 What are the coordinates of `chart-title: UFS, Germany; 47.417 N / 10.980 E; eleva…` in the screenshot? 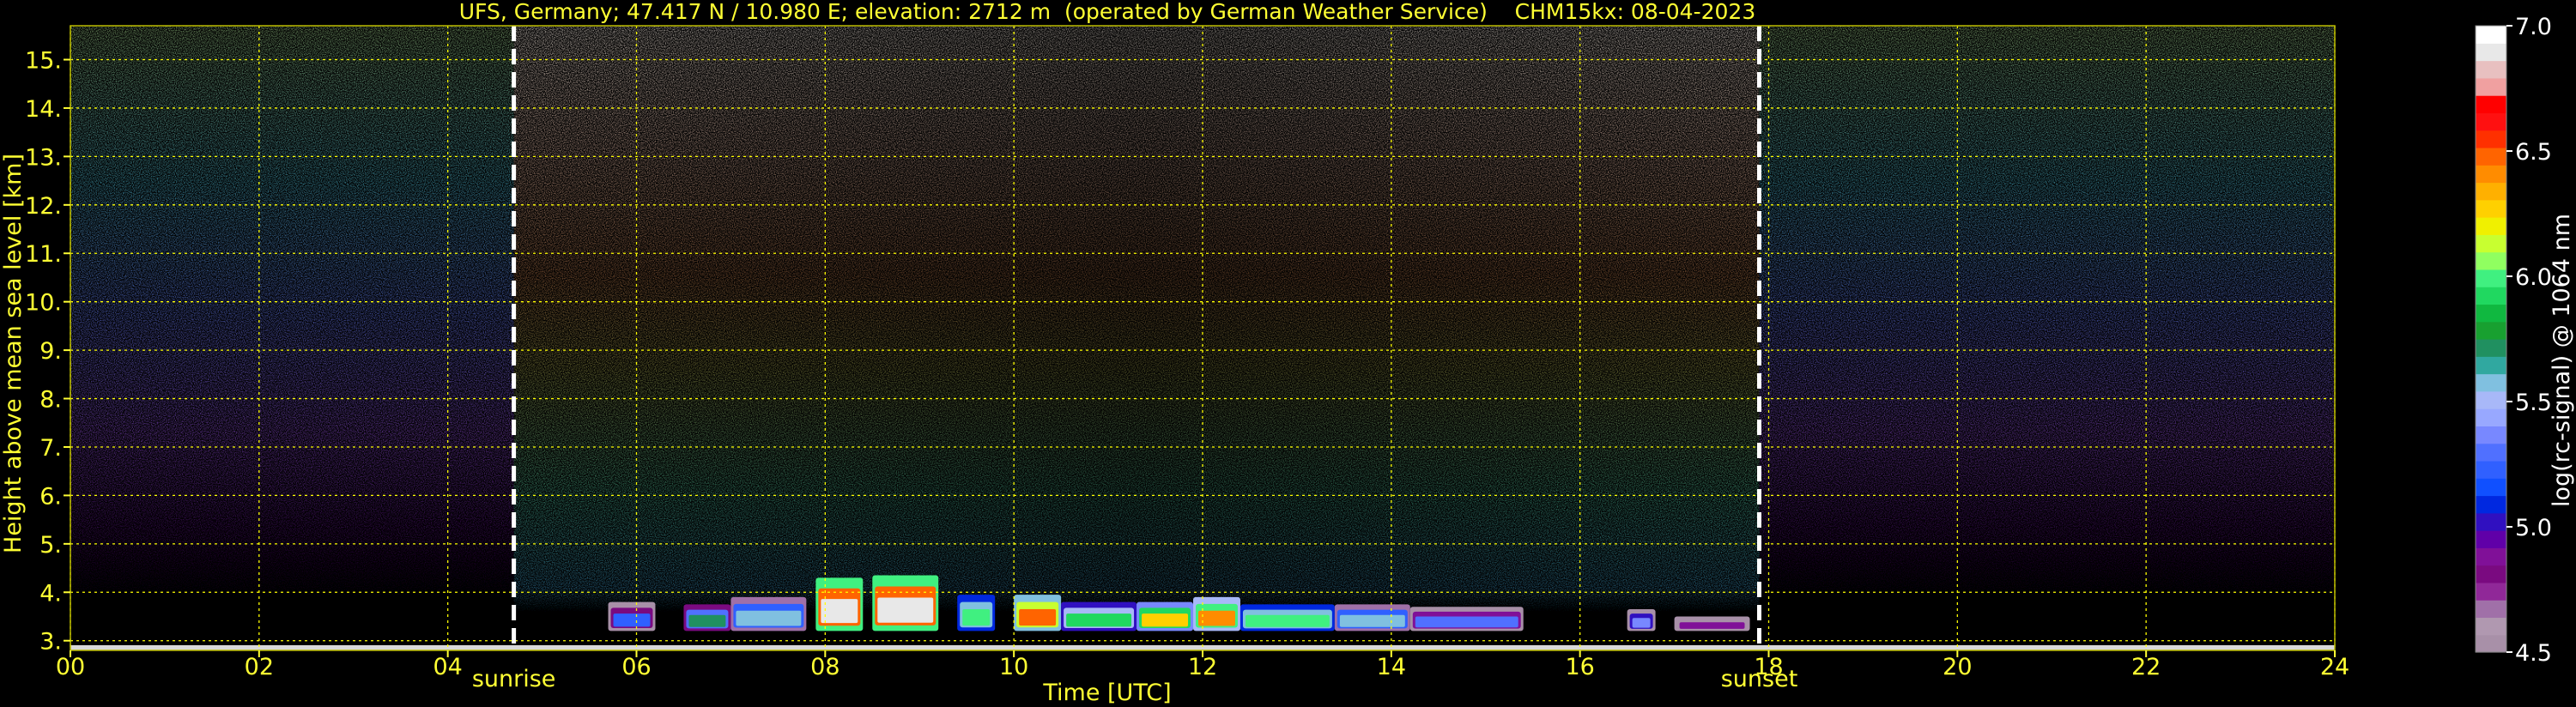 It's located at (1107, 12).